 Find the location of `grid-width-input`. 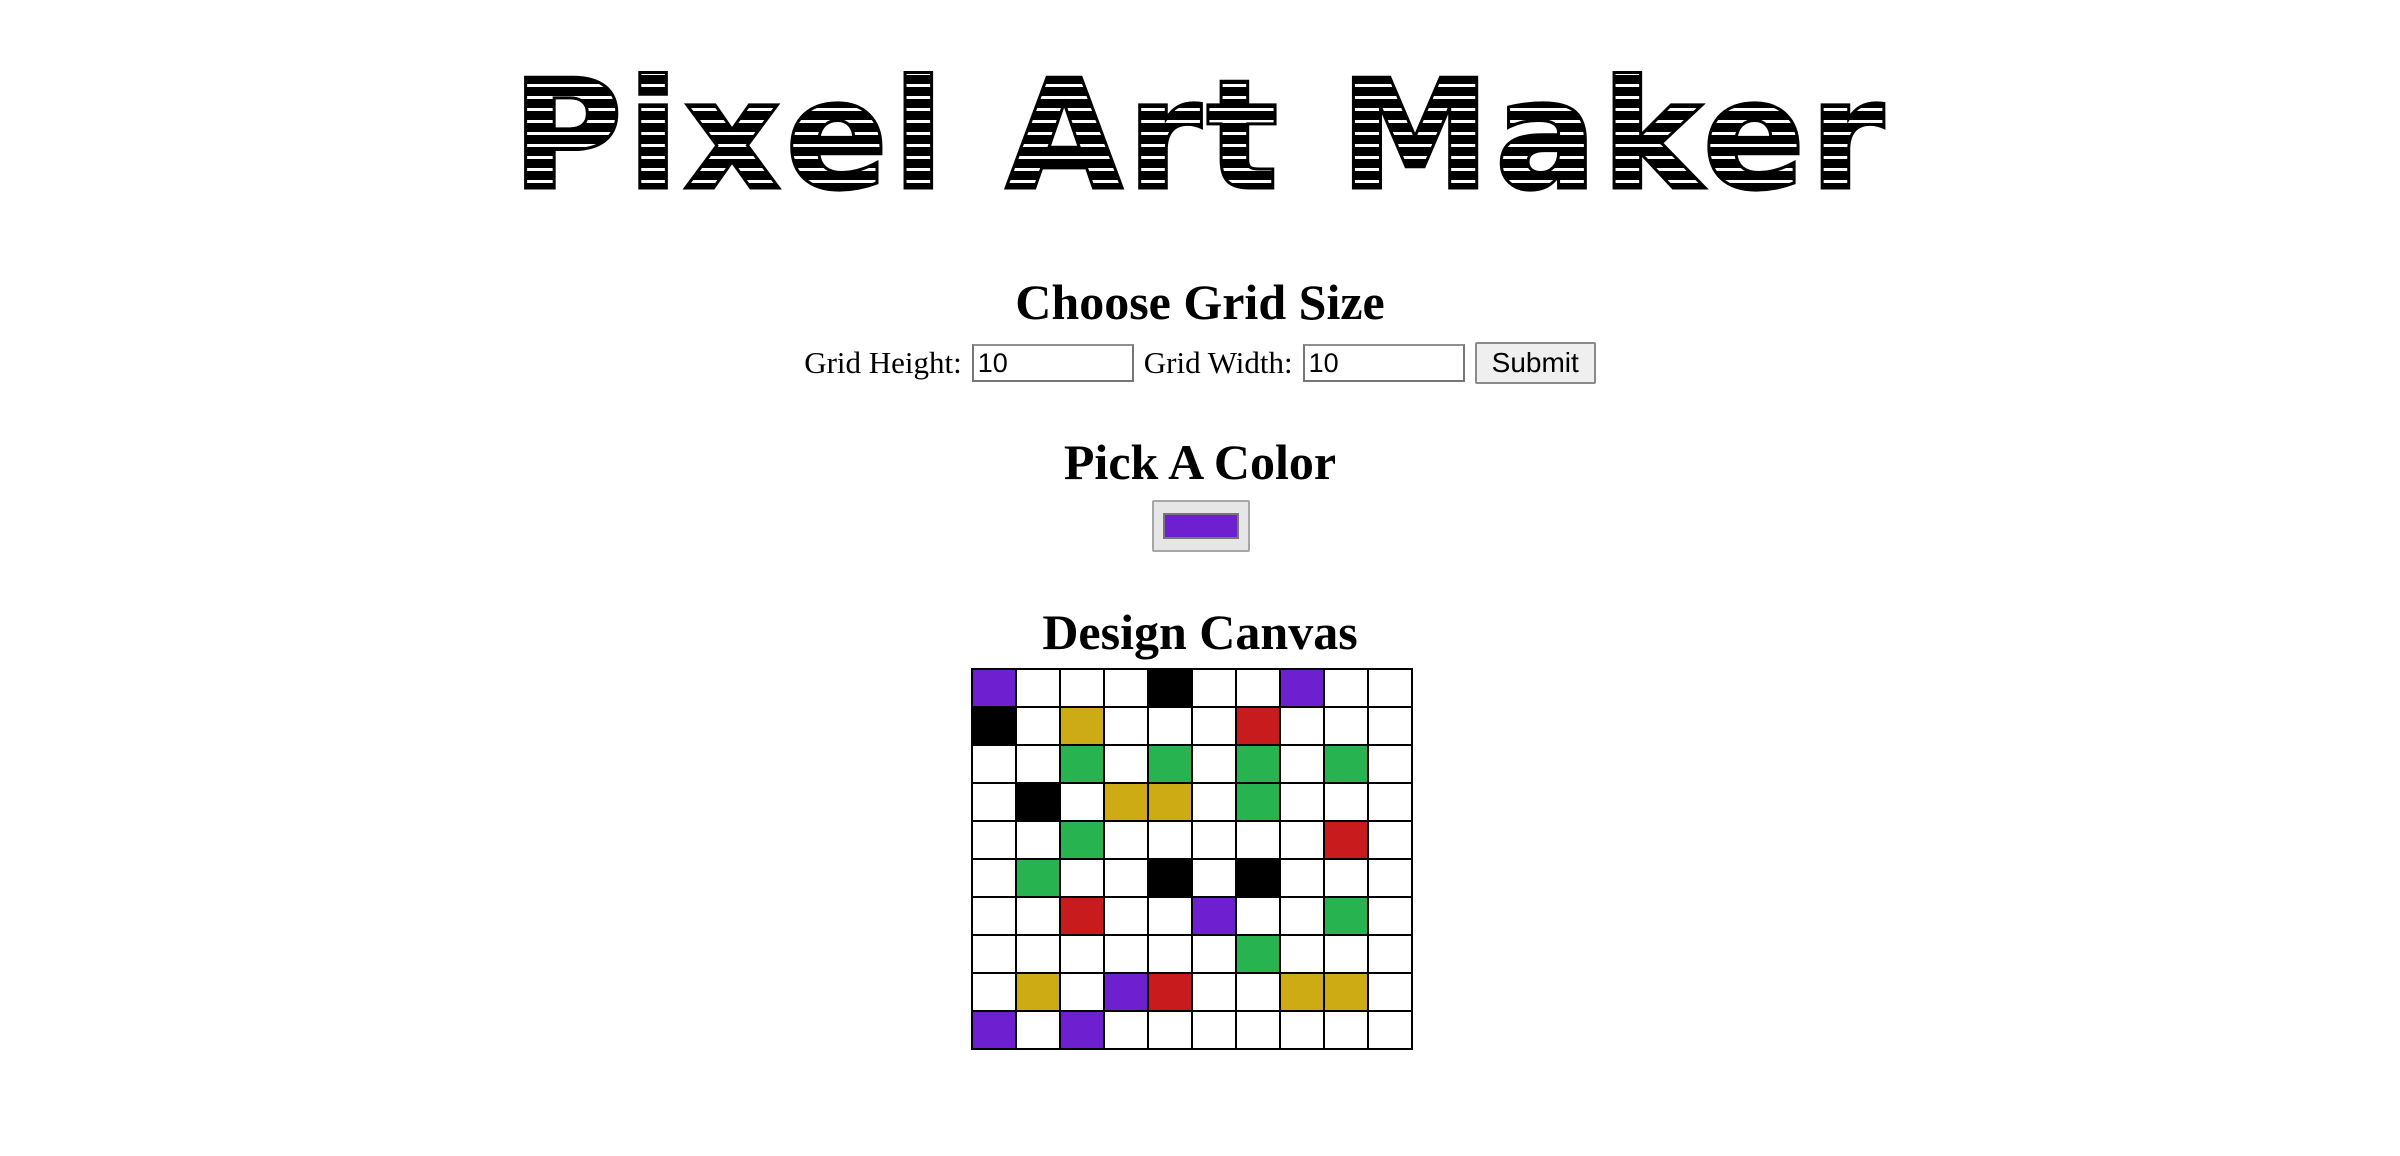

grid-width-input is located at coordinates (1383, 363).